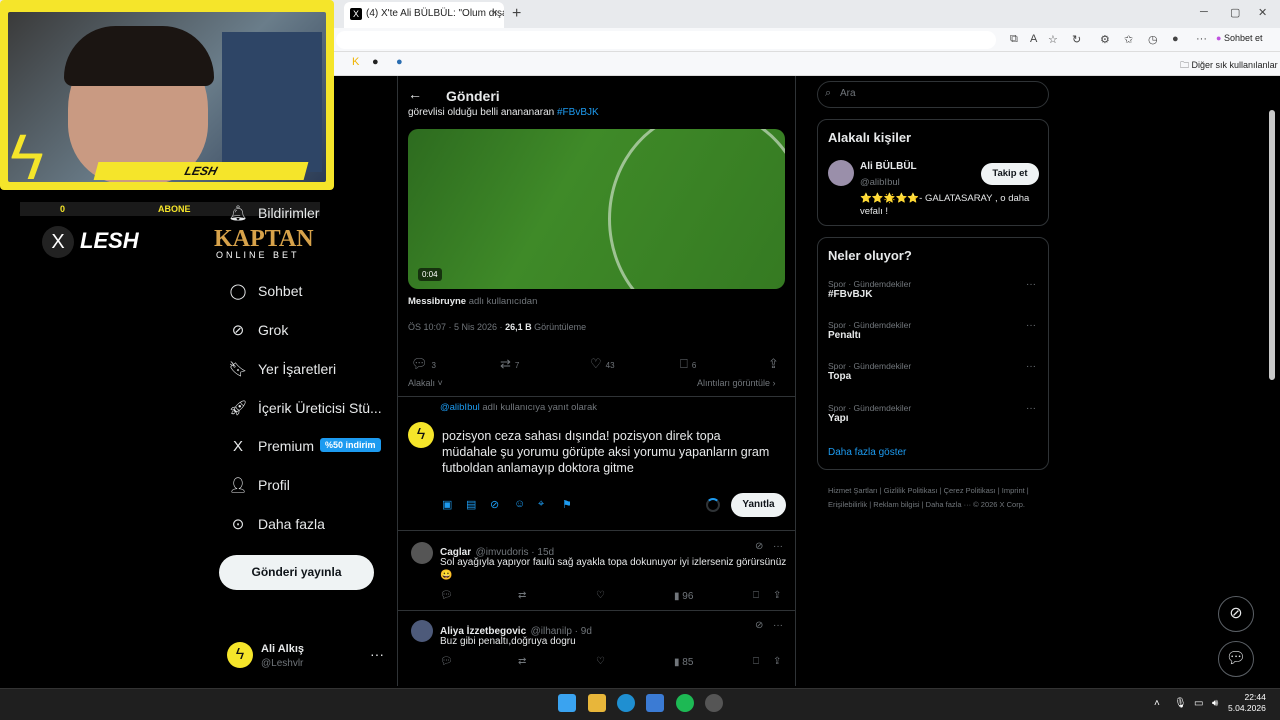 The width and height of the screenshot is (1280, 720). Describe the element at coordinates (1247, 703) in the screenshot. I see `taskbar-clock: 22:44 5.04.2026` at that location.